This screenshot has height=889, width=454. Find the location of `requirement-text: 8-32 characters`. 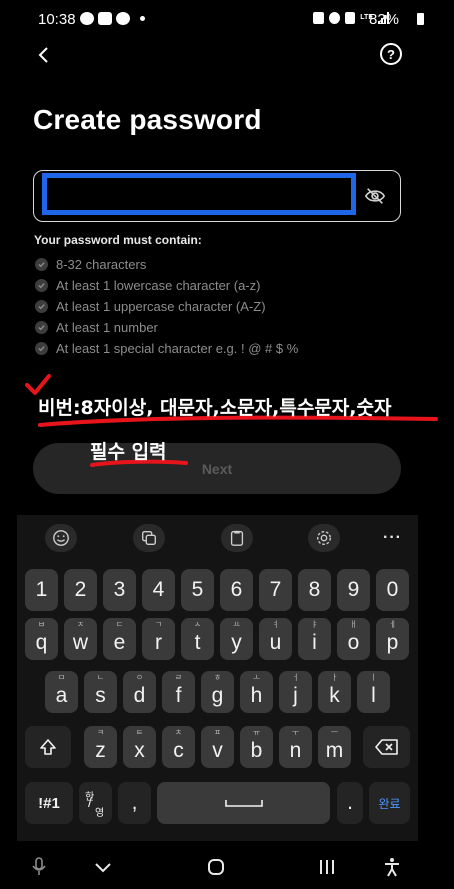

requirement-text: 8-32 characters is located at coordinates (101, 264).